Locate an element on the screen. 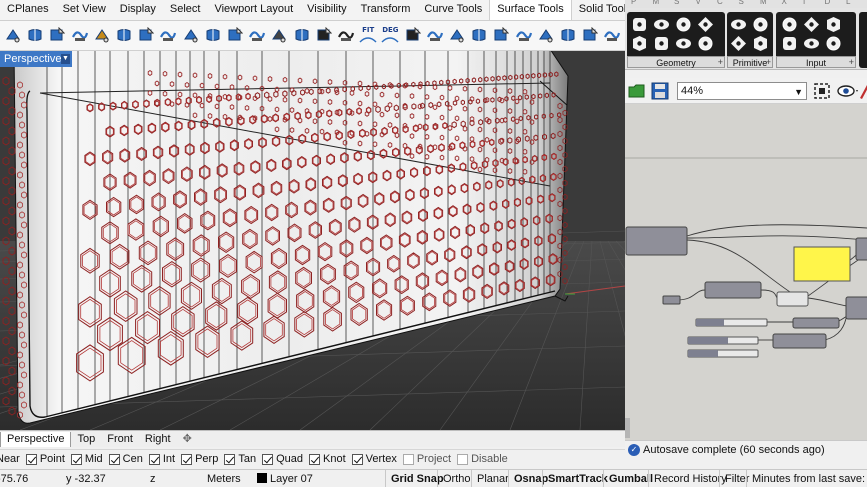  gh-integer-icon is located at coordinates (760, 24).